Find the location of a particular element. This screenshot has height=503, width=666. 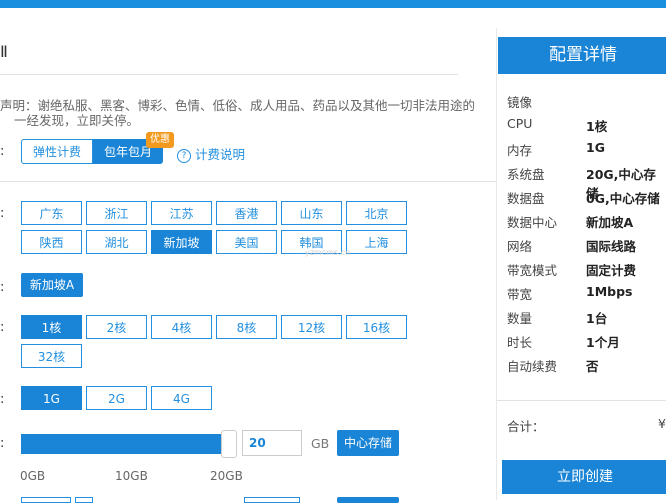

spec-key: 数量 is located at coordinates (520, 318).